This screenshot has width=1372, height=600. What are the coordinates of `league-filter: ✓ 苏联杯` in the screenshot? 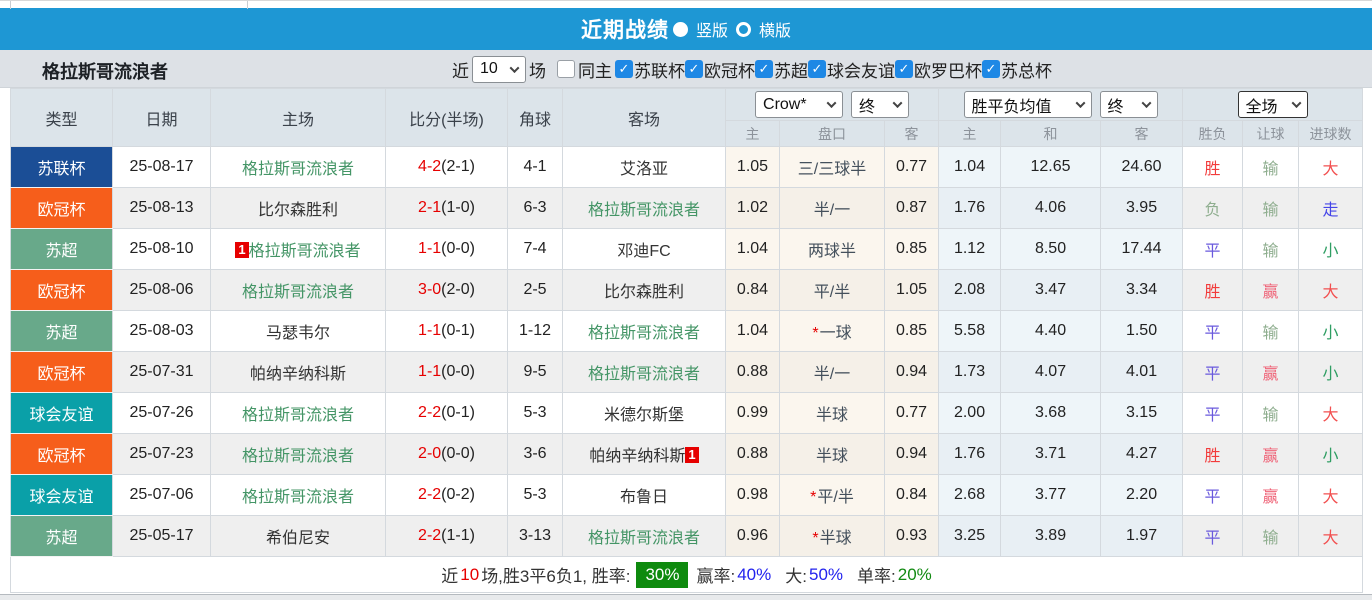 It's located at (650, 69).